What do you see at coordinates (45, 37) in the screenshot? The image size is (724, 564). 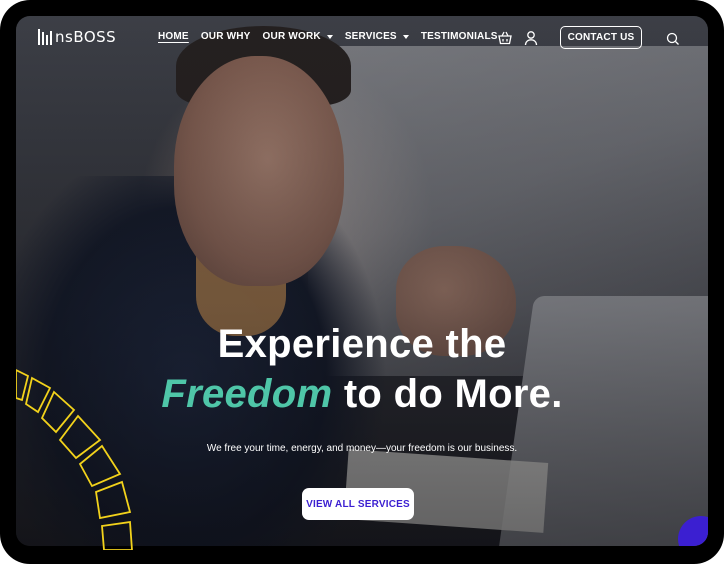 I see `logo-bars-icon` at bounding box center [45, 37].